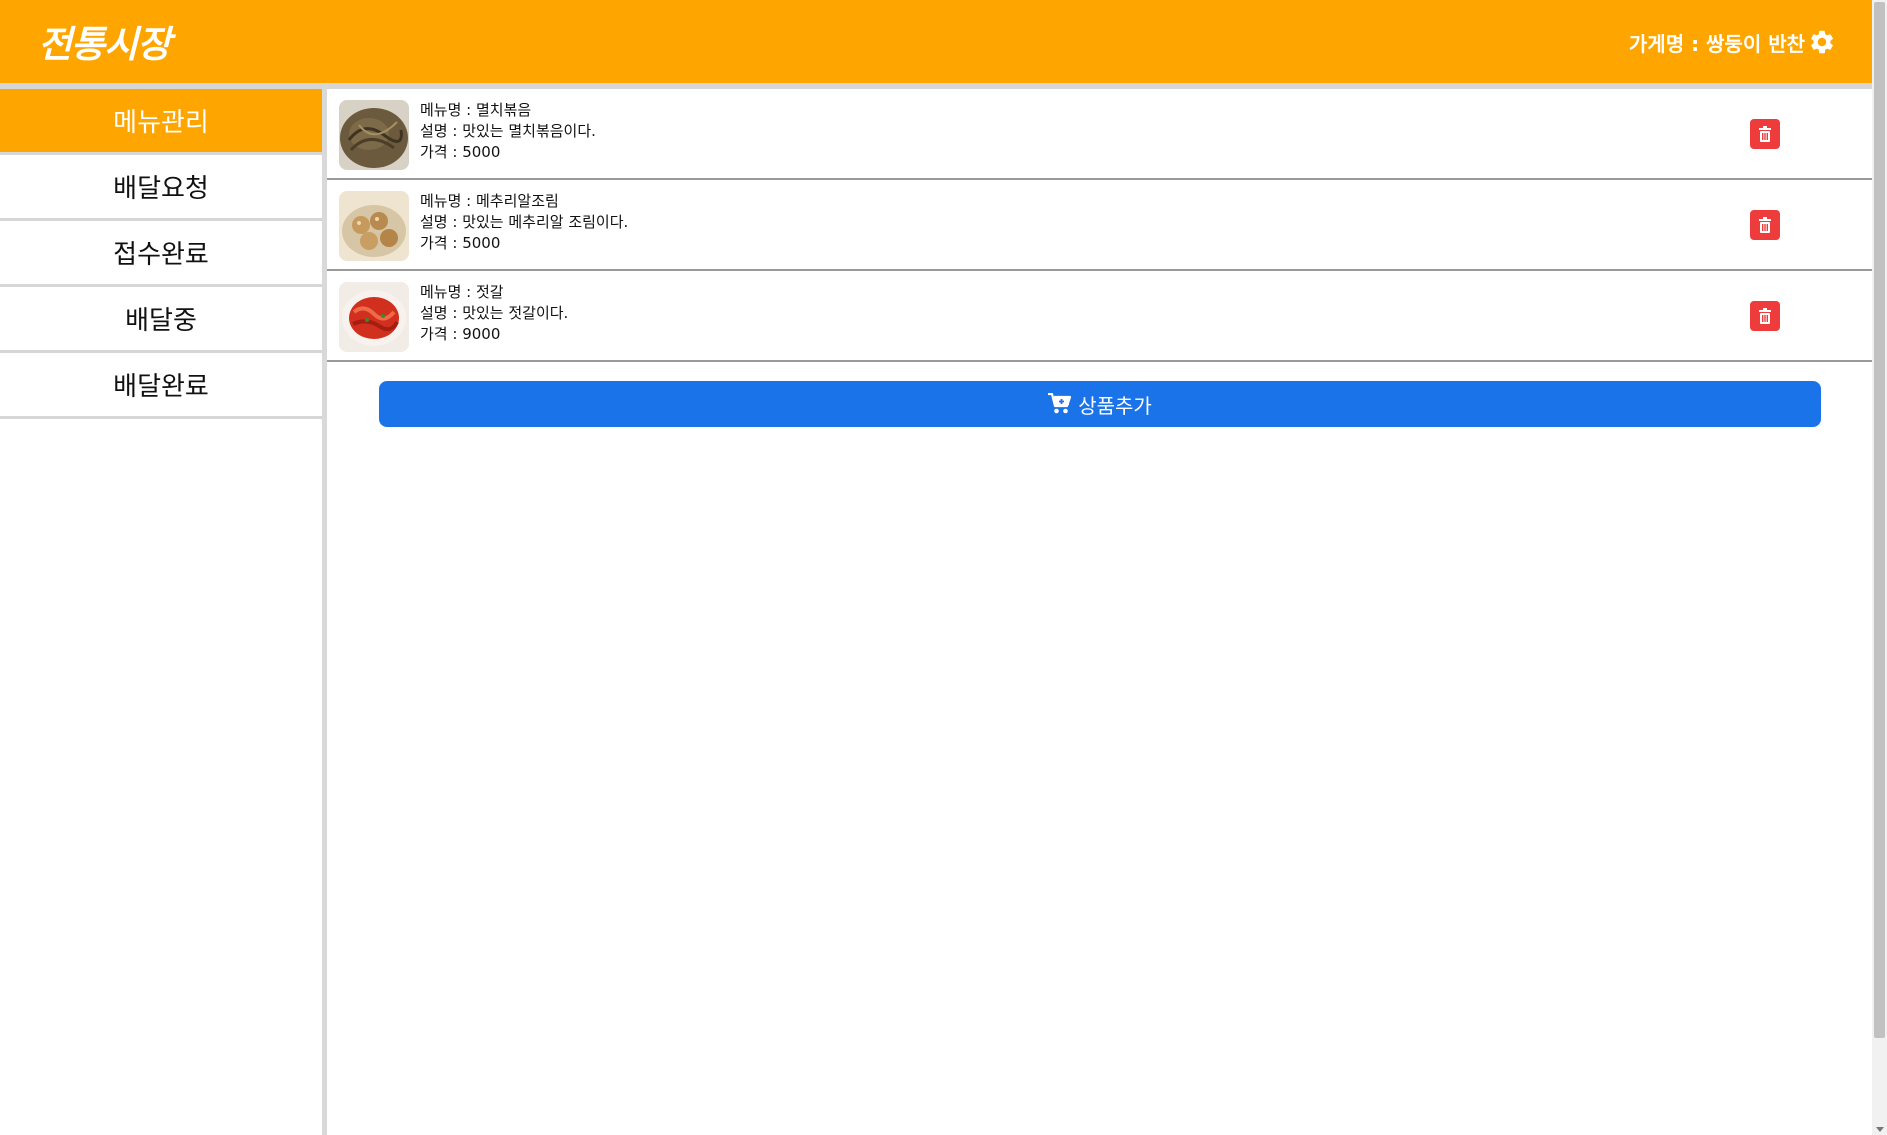  Describe the element at coordinates (1115, 405) in the screenshot. I see `add-product-label: 상품추가` at that location.